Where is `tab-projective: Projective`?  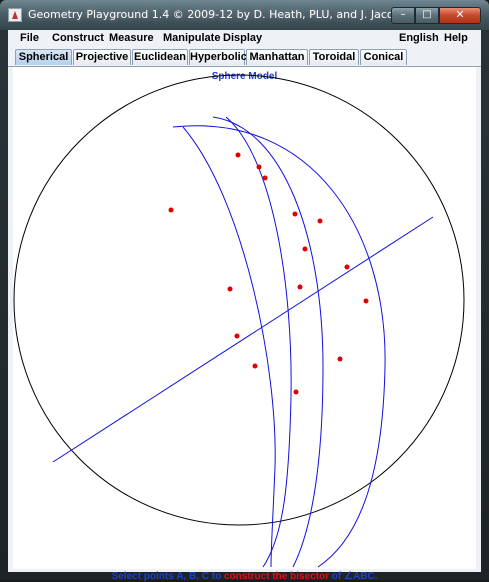
tab-projective: Projective is located at coordinates (102, 57).